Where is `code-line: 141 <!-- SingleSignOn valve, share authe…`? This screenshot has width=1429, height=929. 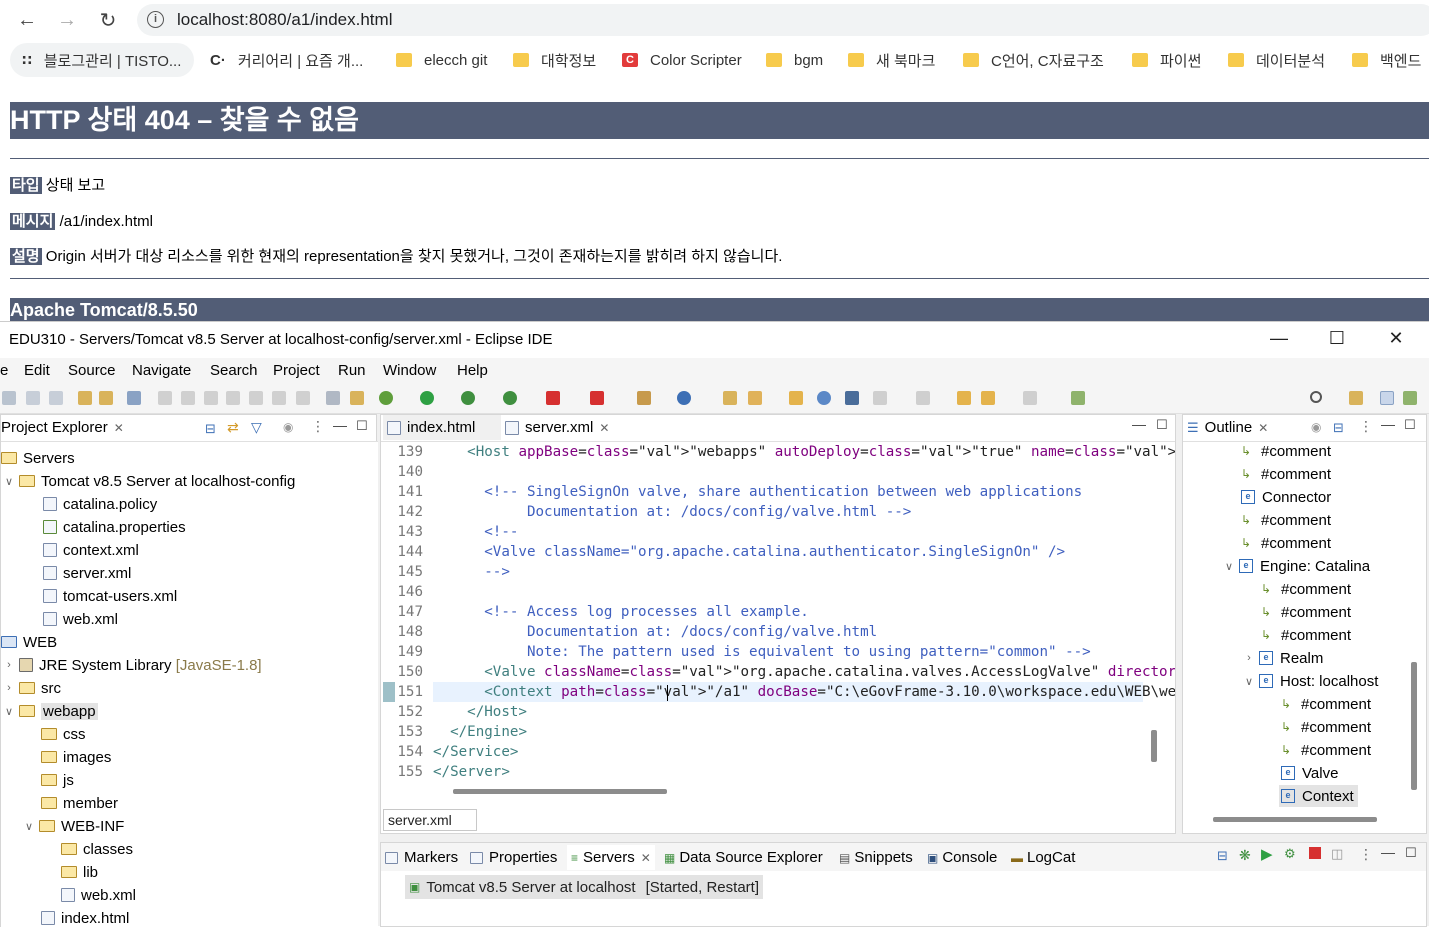
code-line: 141 <!-- SingleSignOn valve, share authe… is located at coordinates (761, 492).